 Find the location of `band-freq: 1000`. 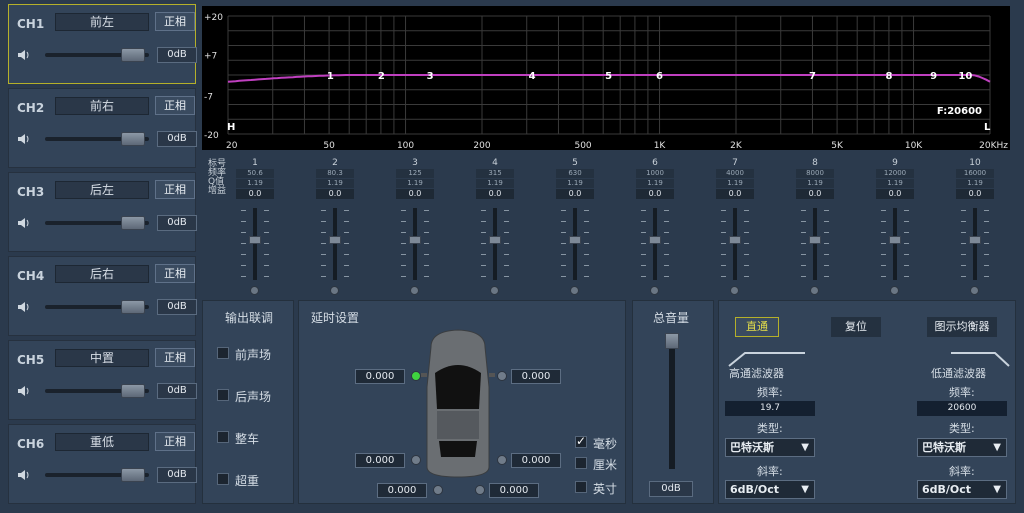

band-freq: 1000 is located at coordinates (655, 173).